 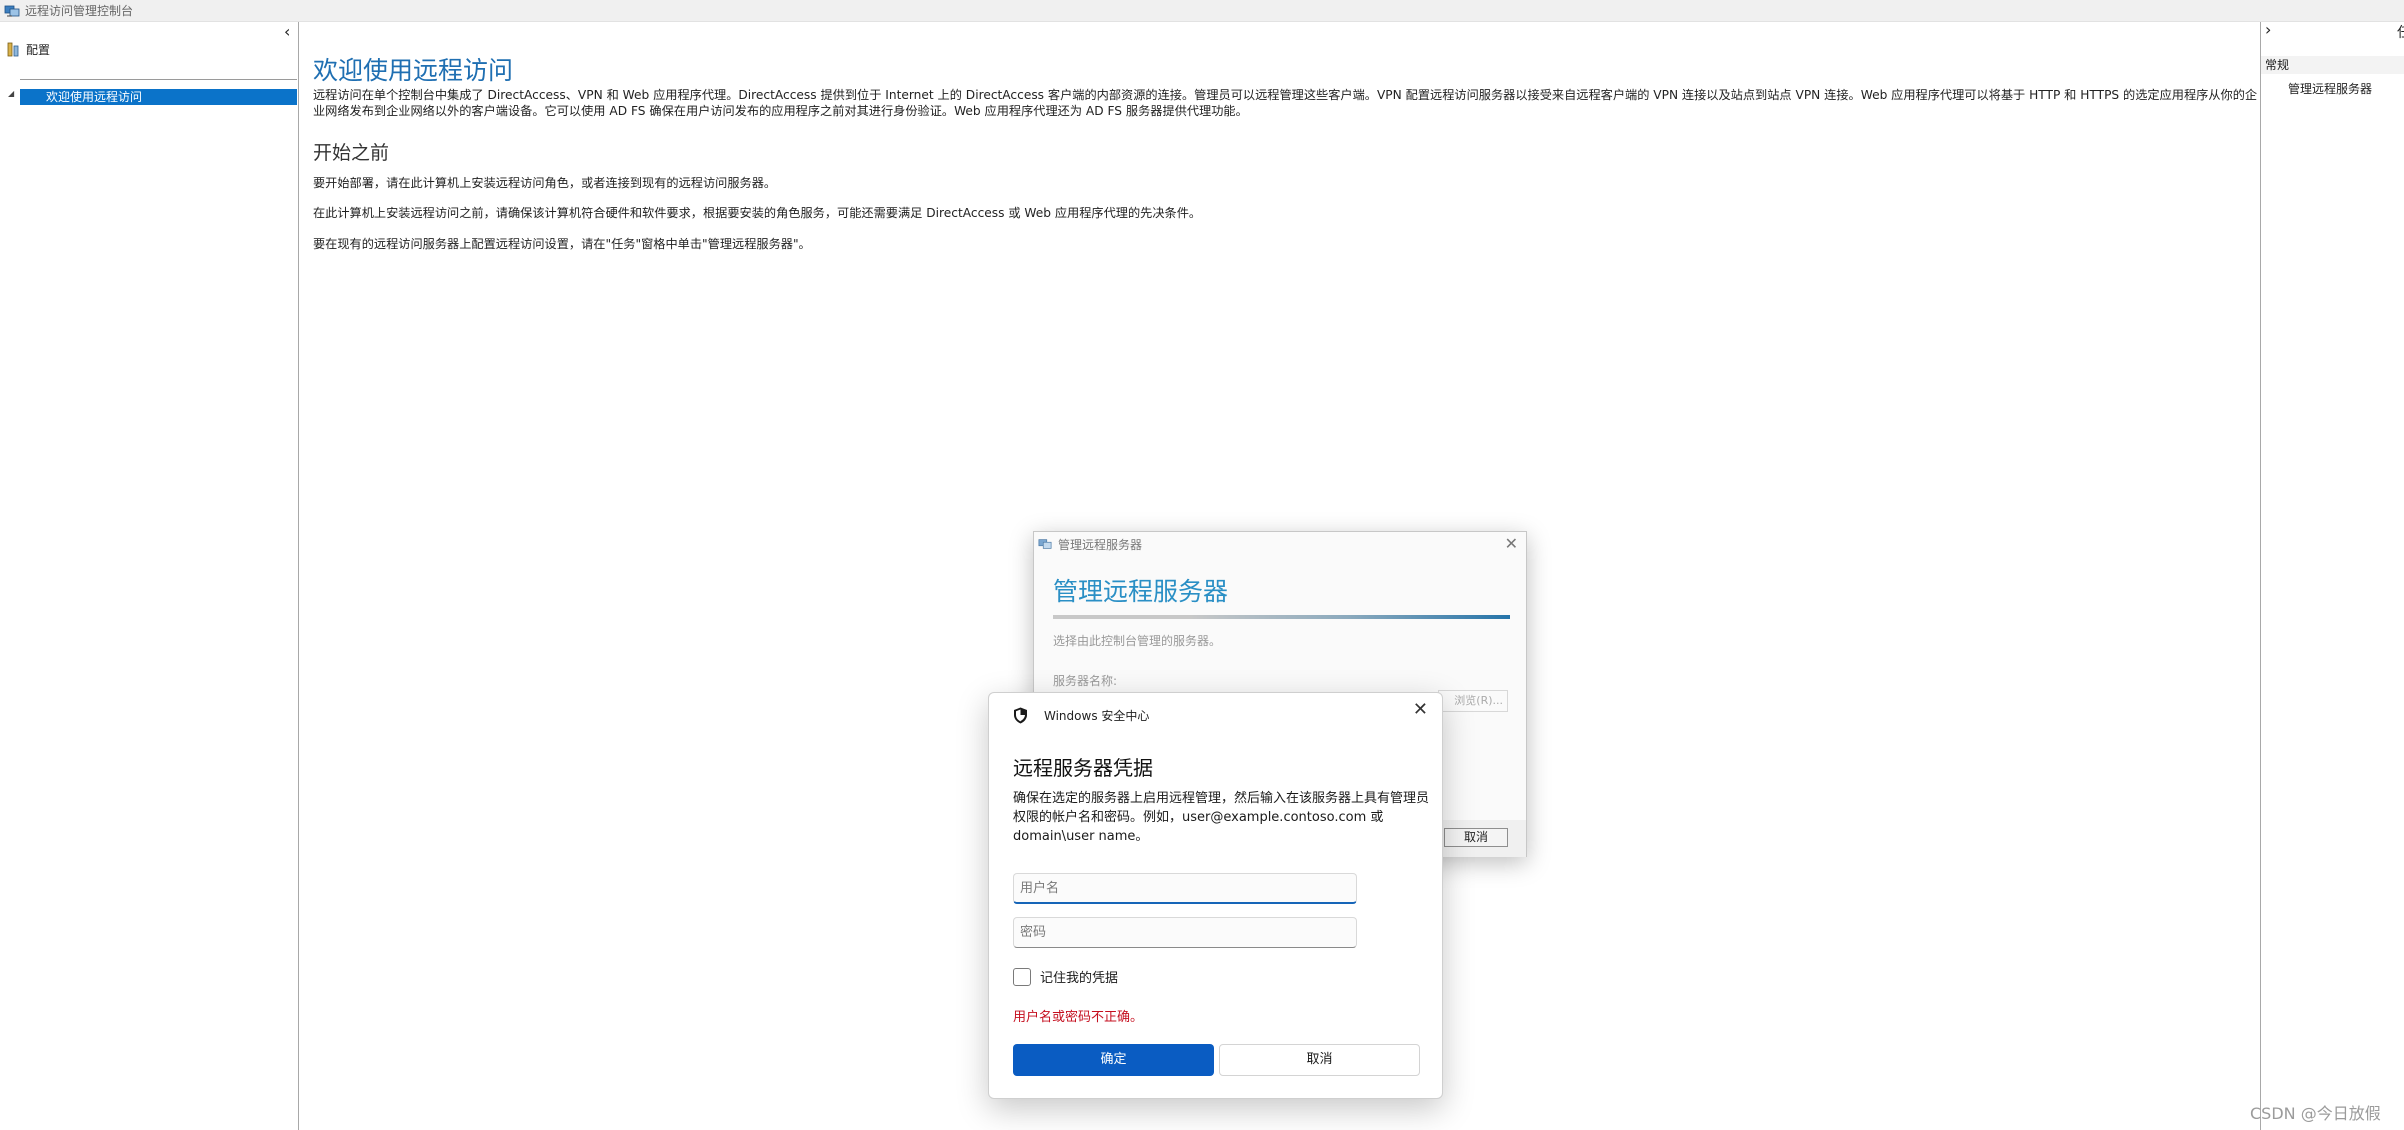 What do you see at coordinates (38, 50) in the screenshot?
I see `tree-root-label: 配置` at bounding box center [38, 50].